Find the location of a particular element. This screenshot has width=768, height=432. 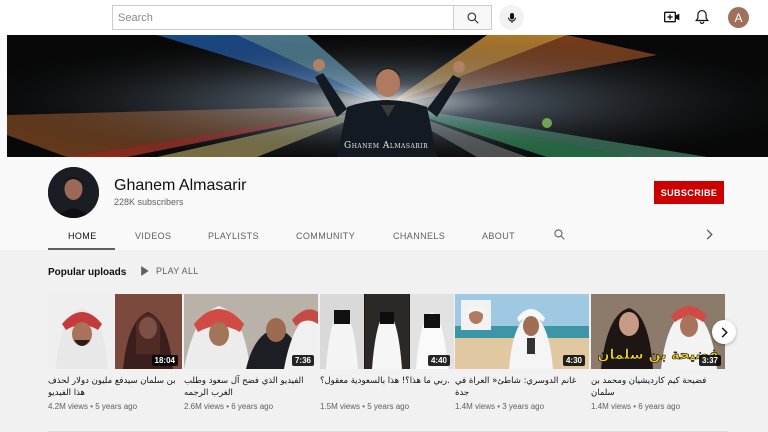

video-duration: 4:30 is located at coordinates (573, 360).